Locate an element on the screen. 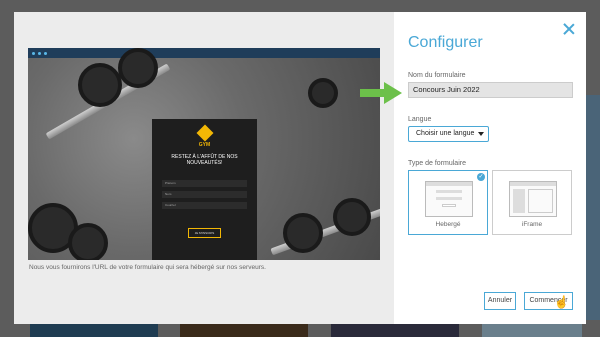 Image resolution: width=600 pixels, height=337 pixels. type-option-hosted: ✓ Hebergé is located at coordinates (448, 202).